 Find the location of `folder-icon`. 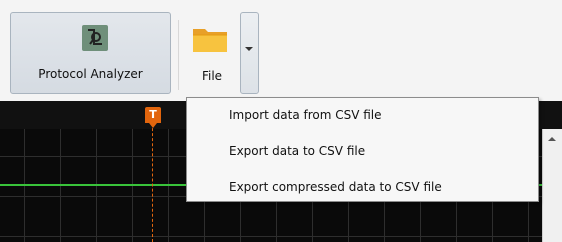

folder-icon is located at coordinates (210, 39).